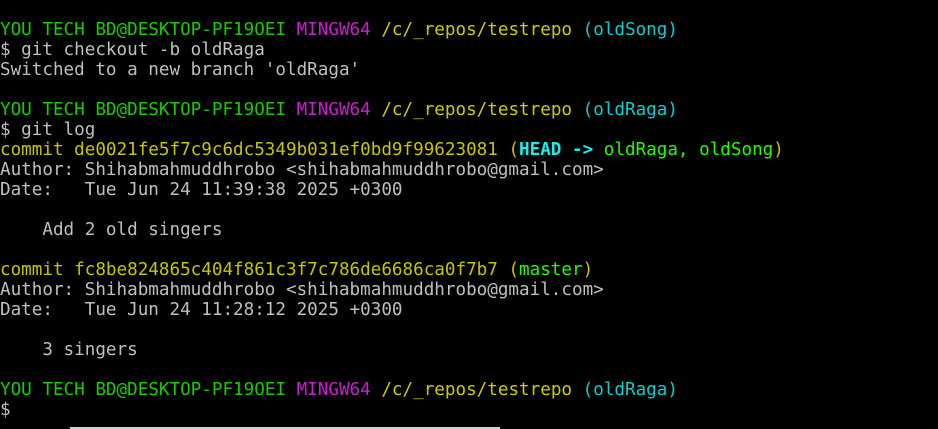 This screenshot has height=429, width=938. Describe the element at coordinates (688, 150) in the screenshot. I see `branch-refs: oldRaga, oldSong` at that location.